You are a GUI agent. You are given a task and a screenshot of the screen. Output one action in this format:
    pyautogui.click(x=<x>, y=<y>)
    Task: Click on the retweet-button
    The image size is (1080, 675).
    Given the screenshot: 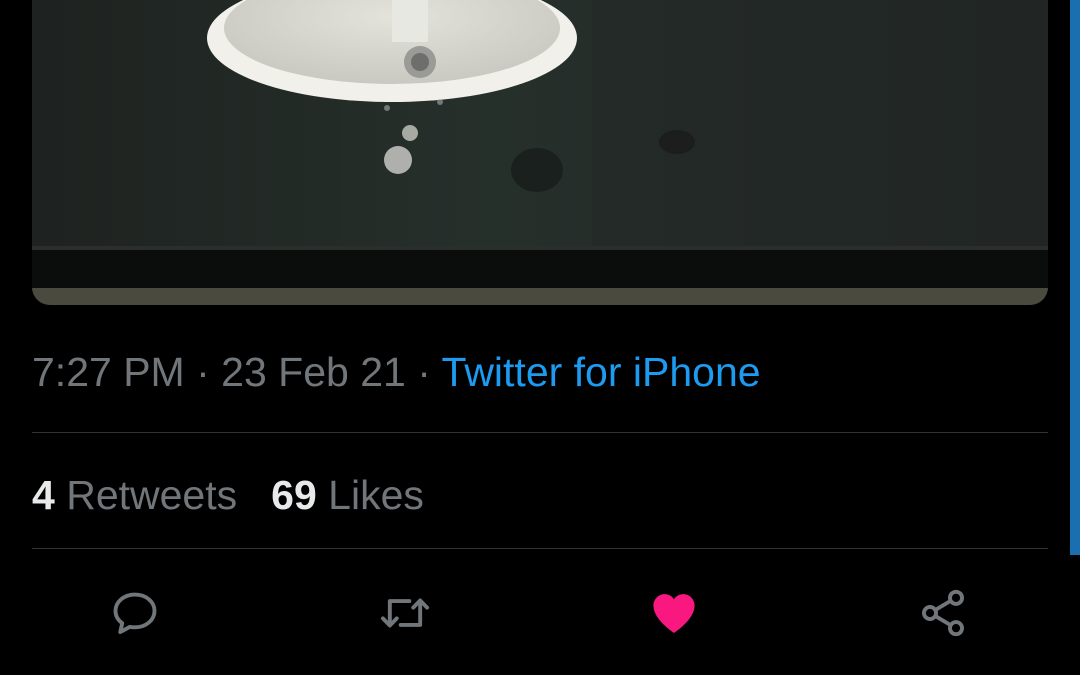 What is the action you would take?
    pyautogui.click(x=405, y=613)
    